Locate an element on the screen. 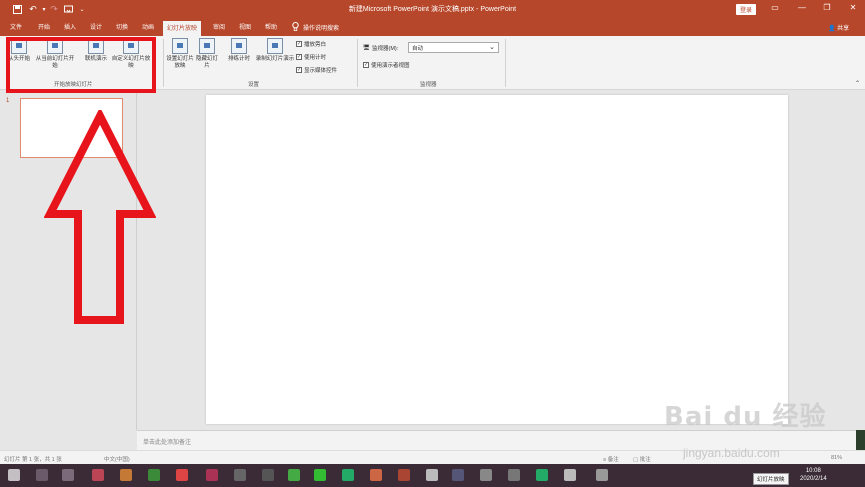 The image size is (865, 487). share-label: 共享 is located at coordinates (843, 29).